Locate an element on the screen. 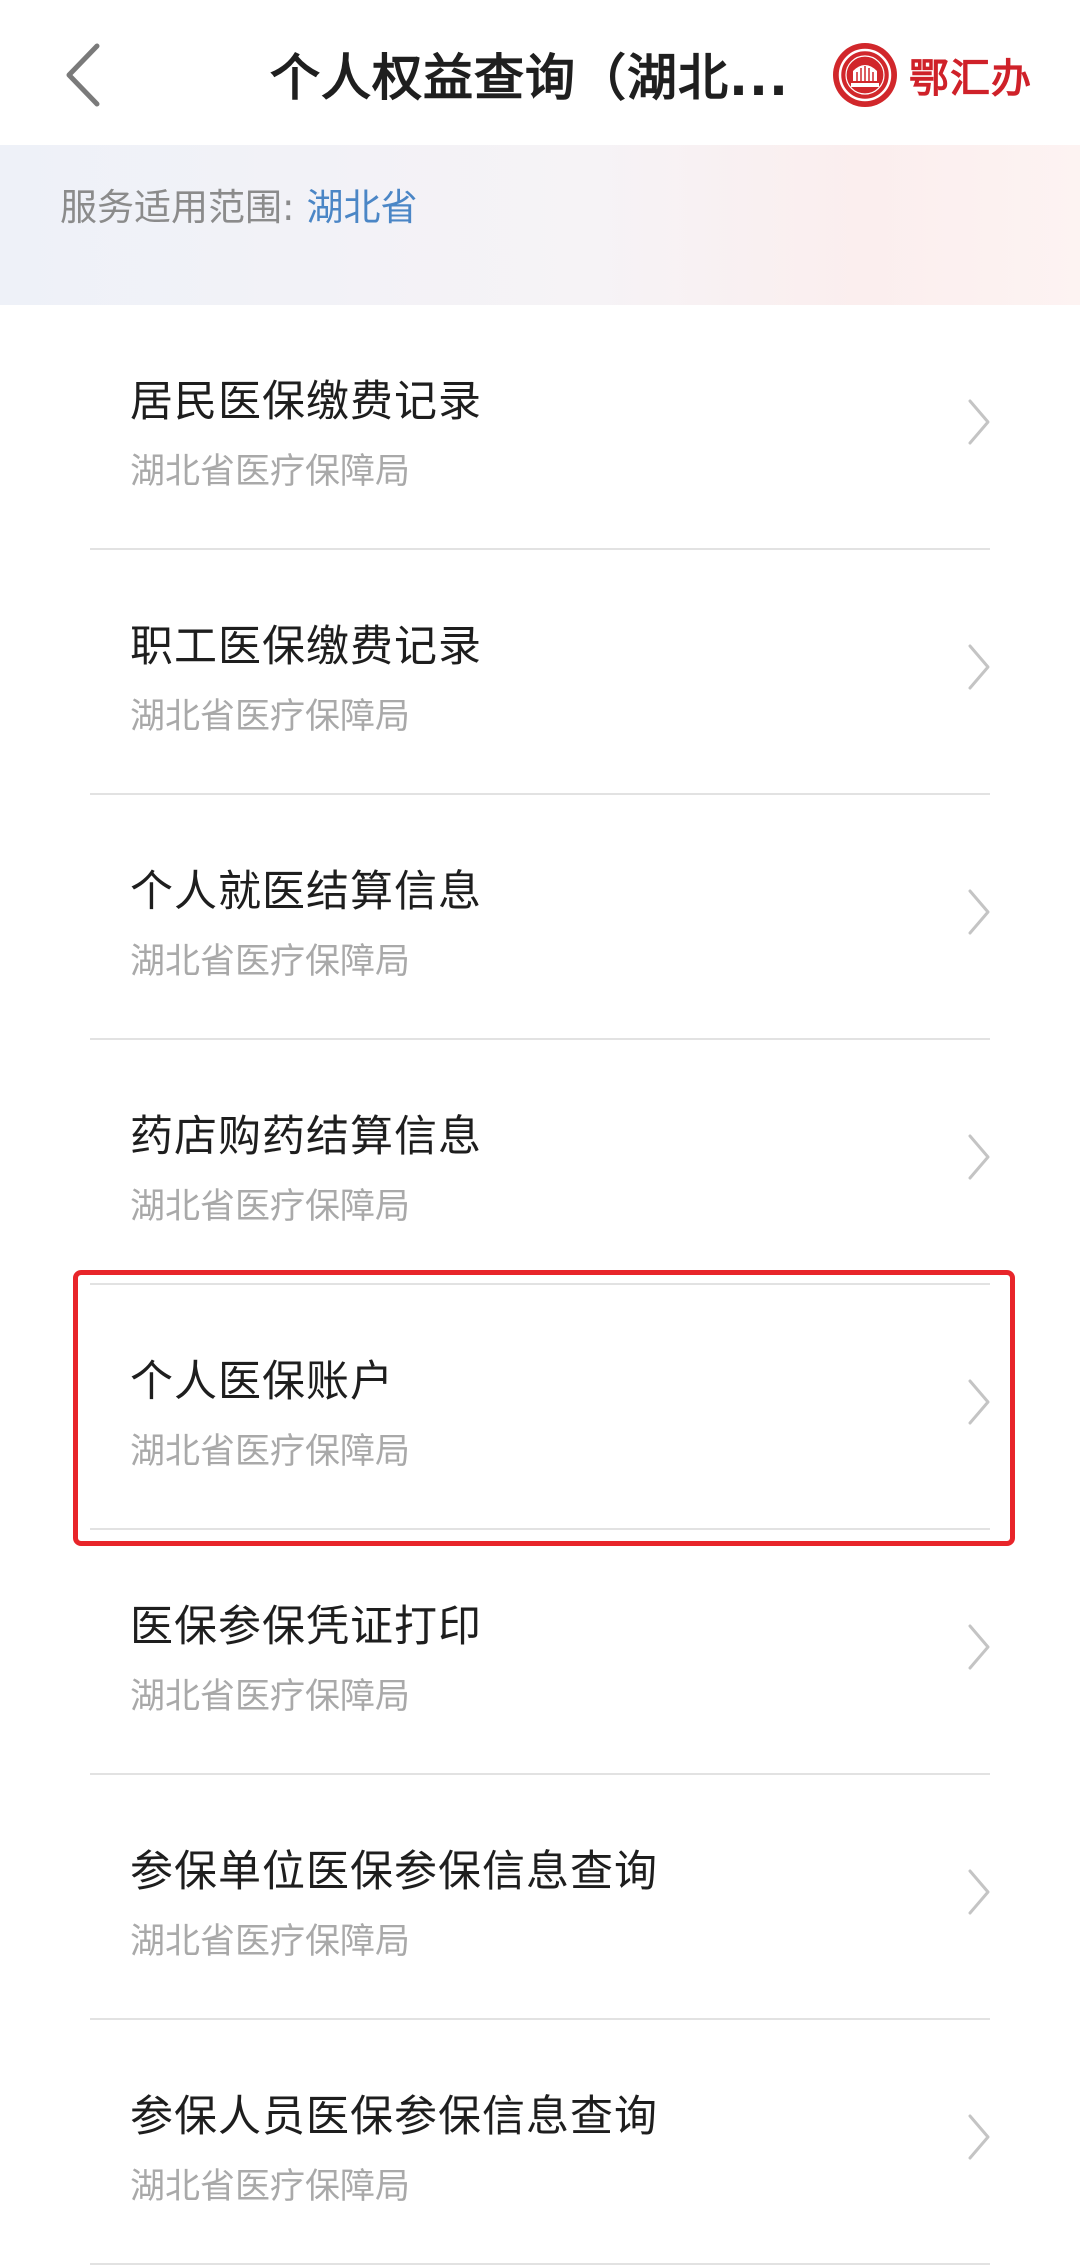 The image size is (1080, 2267). logo-text: 鄂汇办 is located at coordinates (970, 78).